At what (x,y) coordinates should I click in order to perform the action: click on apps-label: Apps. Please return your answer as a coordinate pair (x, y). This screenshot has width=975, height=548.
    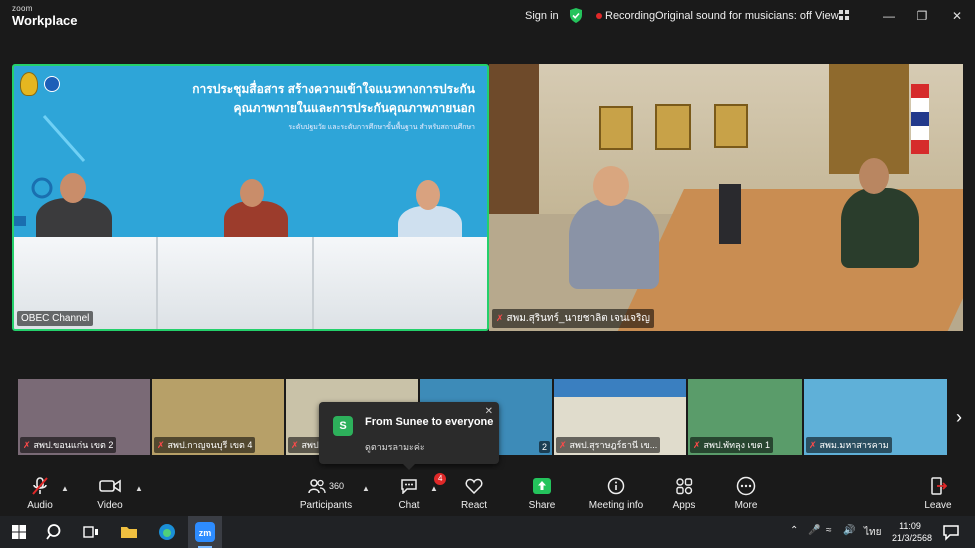
    Looking at the image, I should click on (684, 505).